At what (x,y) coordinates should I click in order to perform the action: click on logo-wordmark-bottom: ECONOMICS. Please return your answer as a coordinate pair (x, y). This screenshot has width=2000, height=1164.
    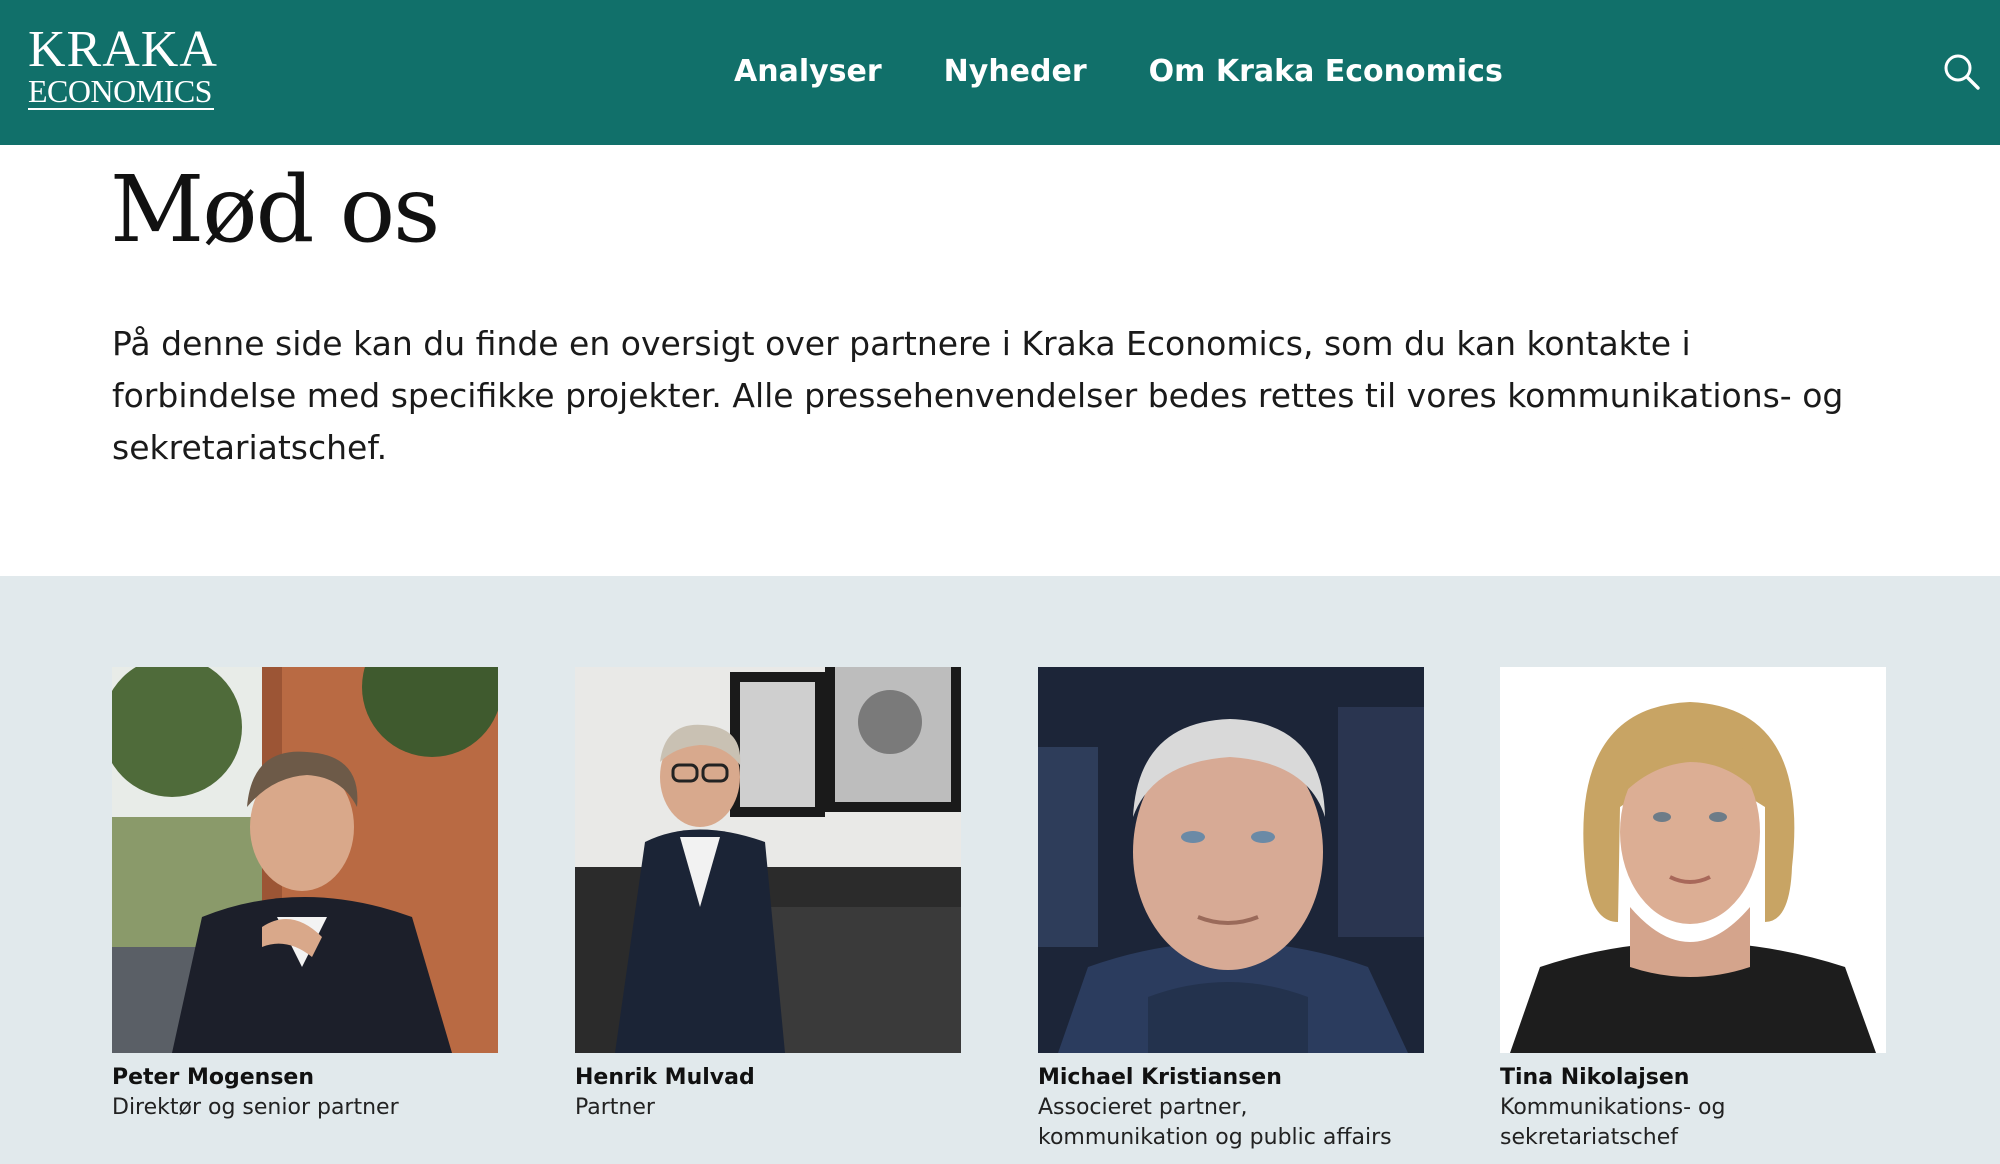
    Looking at the image, I should click on (121, 92).